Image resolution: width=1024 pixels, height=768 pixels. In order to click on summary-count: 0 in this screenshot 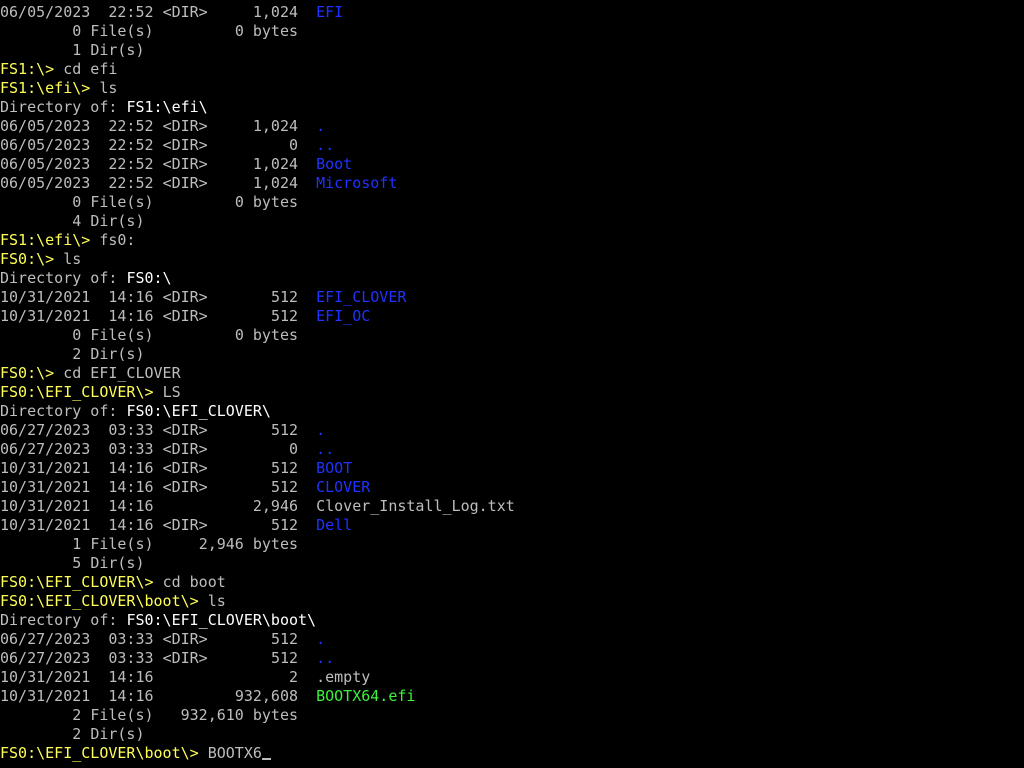, I will do `click(77, 202)`.